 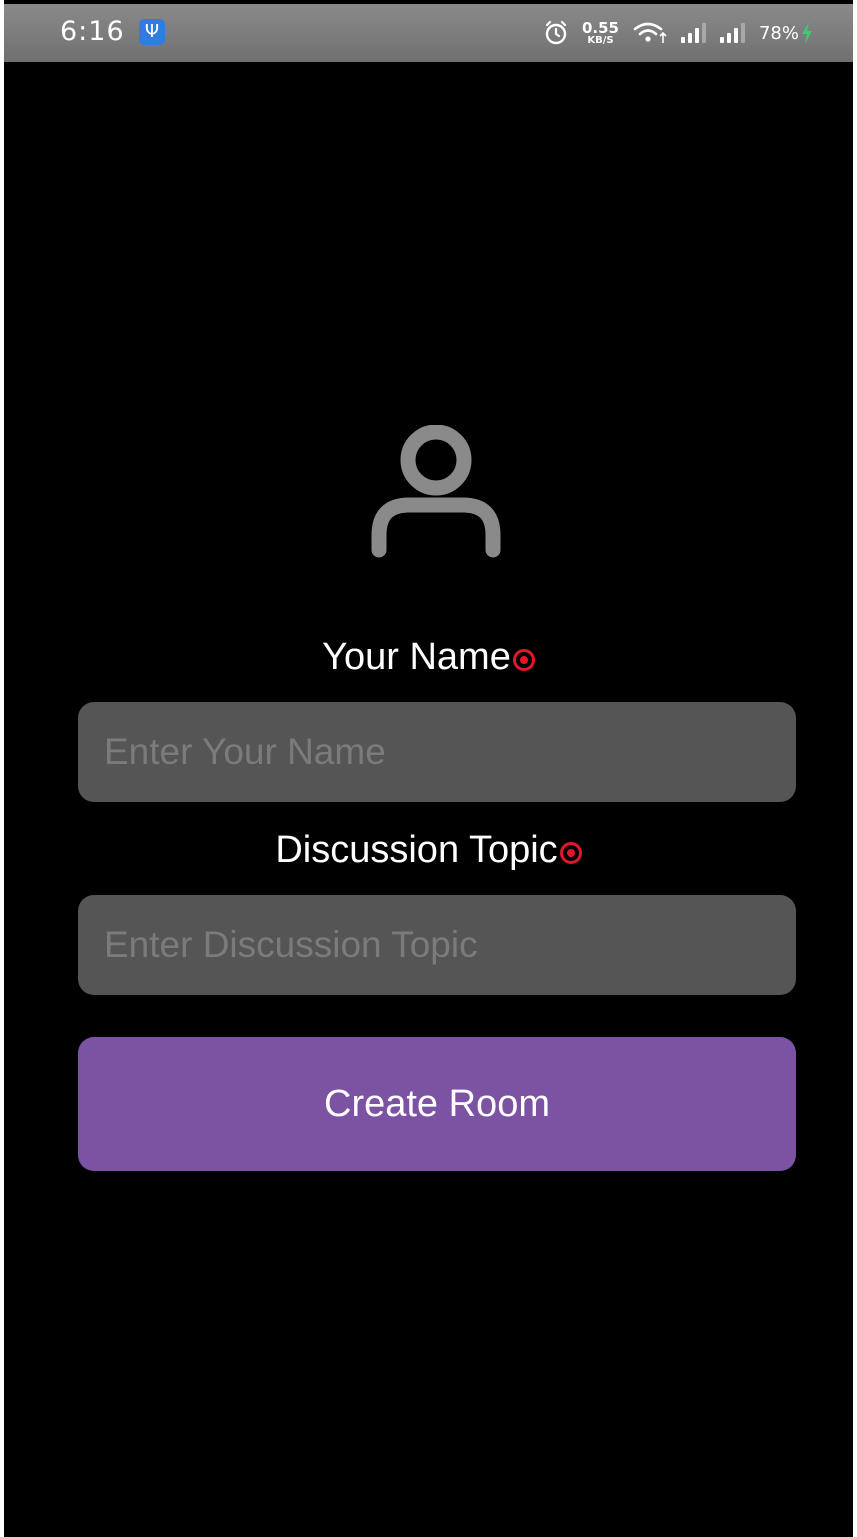 What do you see at coordinates (807, 33) in the screenshot?
I see `charging-icon` at bounding box center [807, 33].